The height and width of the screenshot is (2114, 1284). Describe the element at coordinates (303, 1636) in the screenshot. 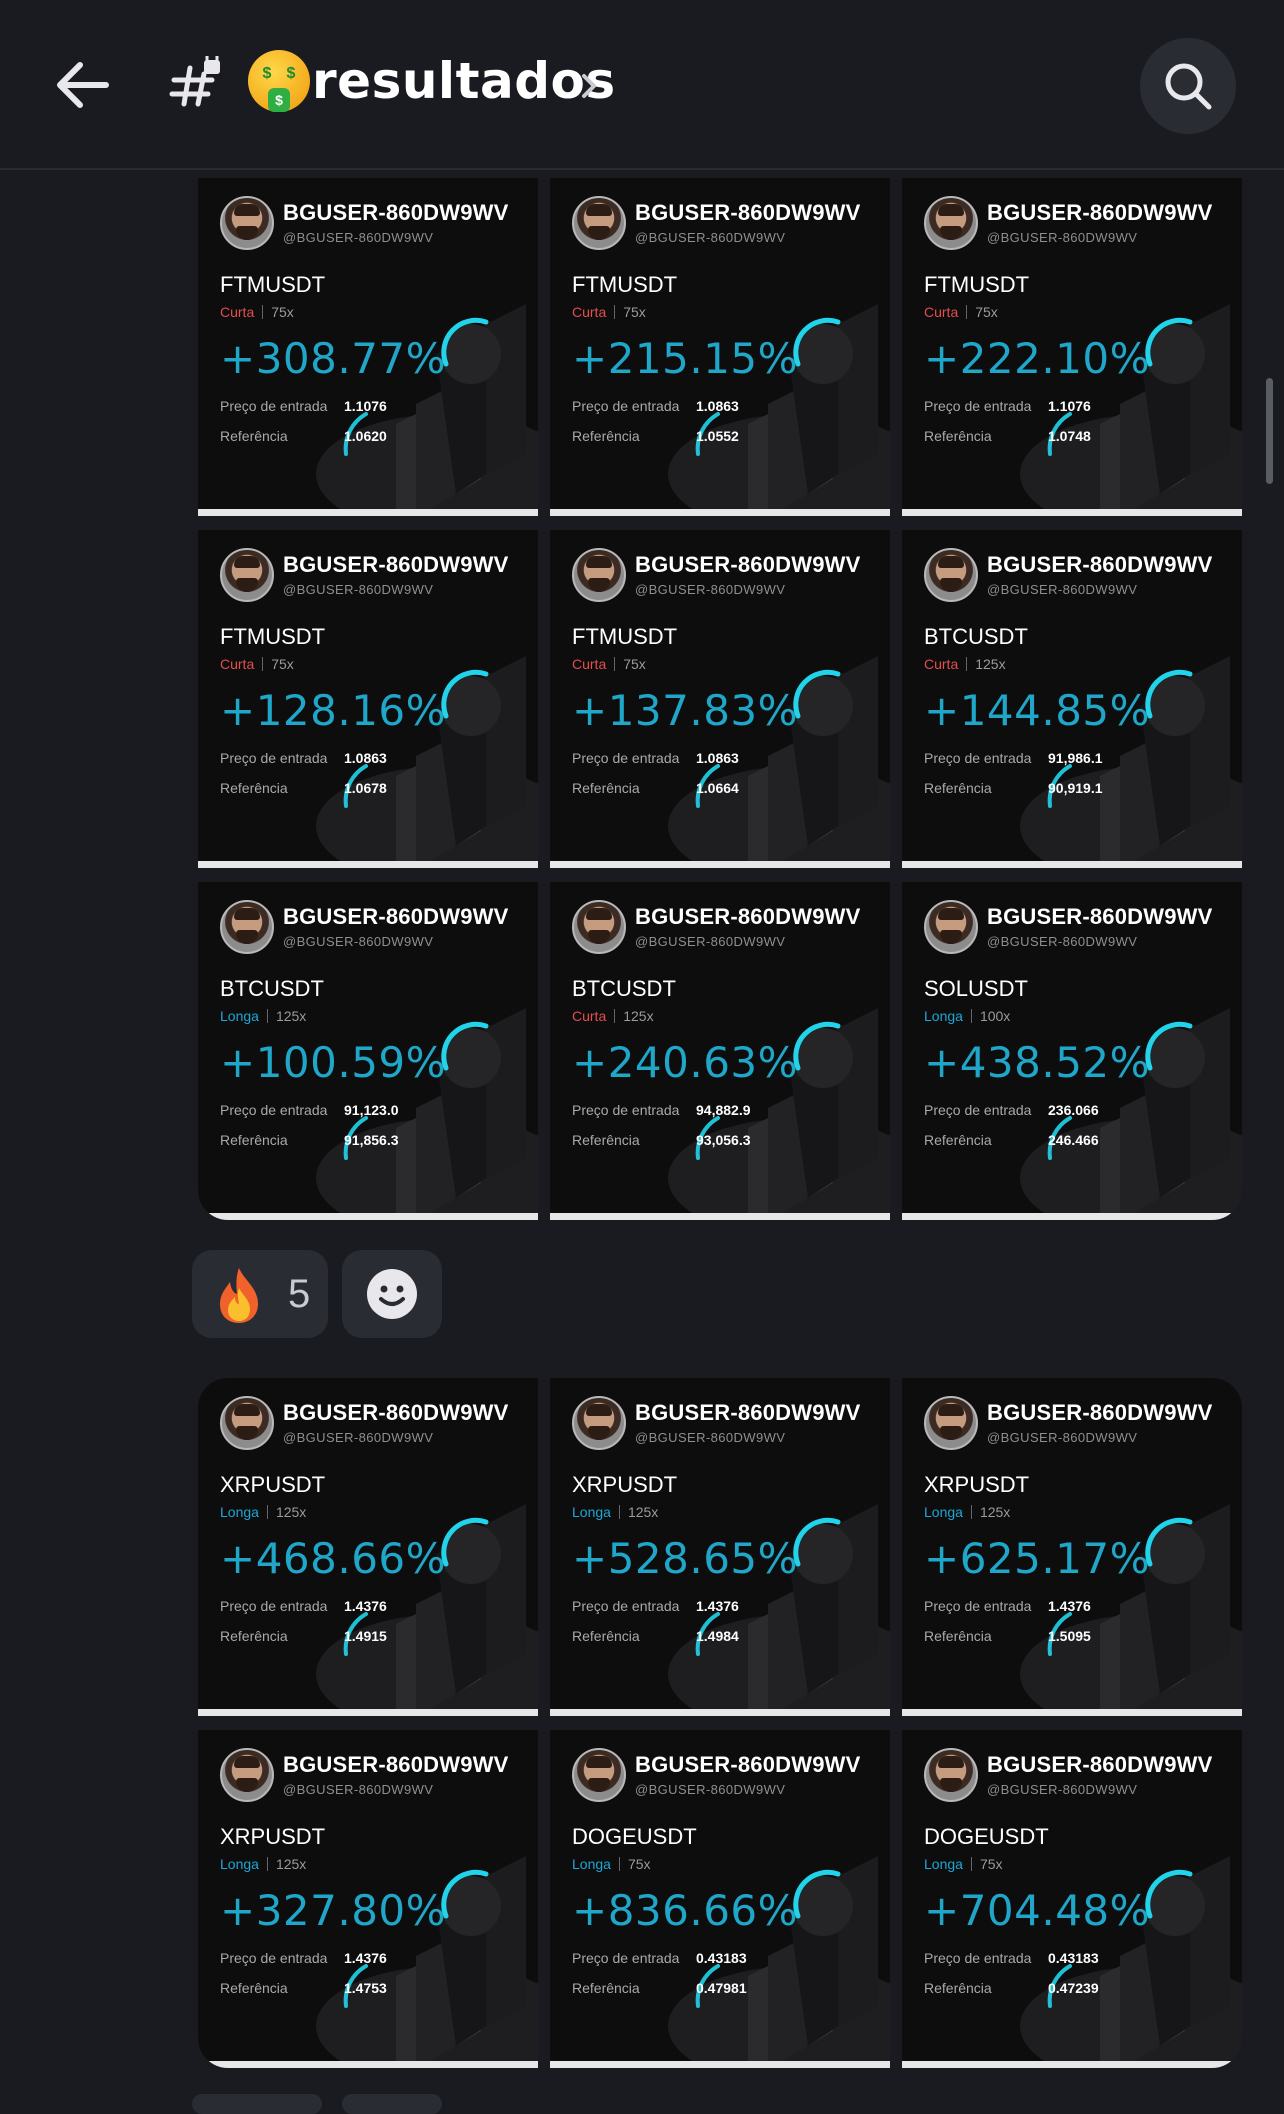

I see `reference-price-row: Referência 1.4915` at that location.